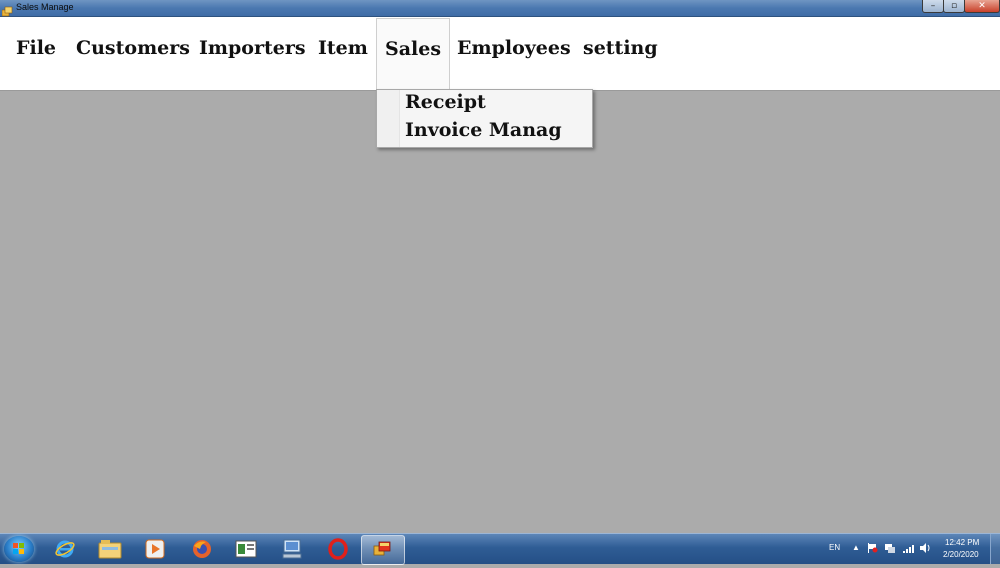  I want to click on menu-item-receipt: Receipt, so click(445, 102).